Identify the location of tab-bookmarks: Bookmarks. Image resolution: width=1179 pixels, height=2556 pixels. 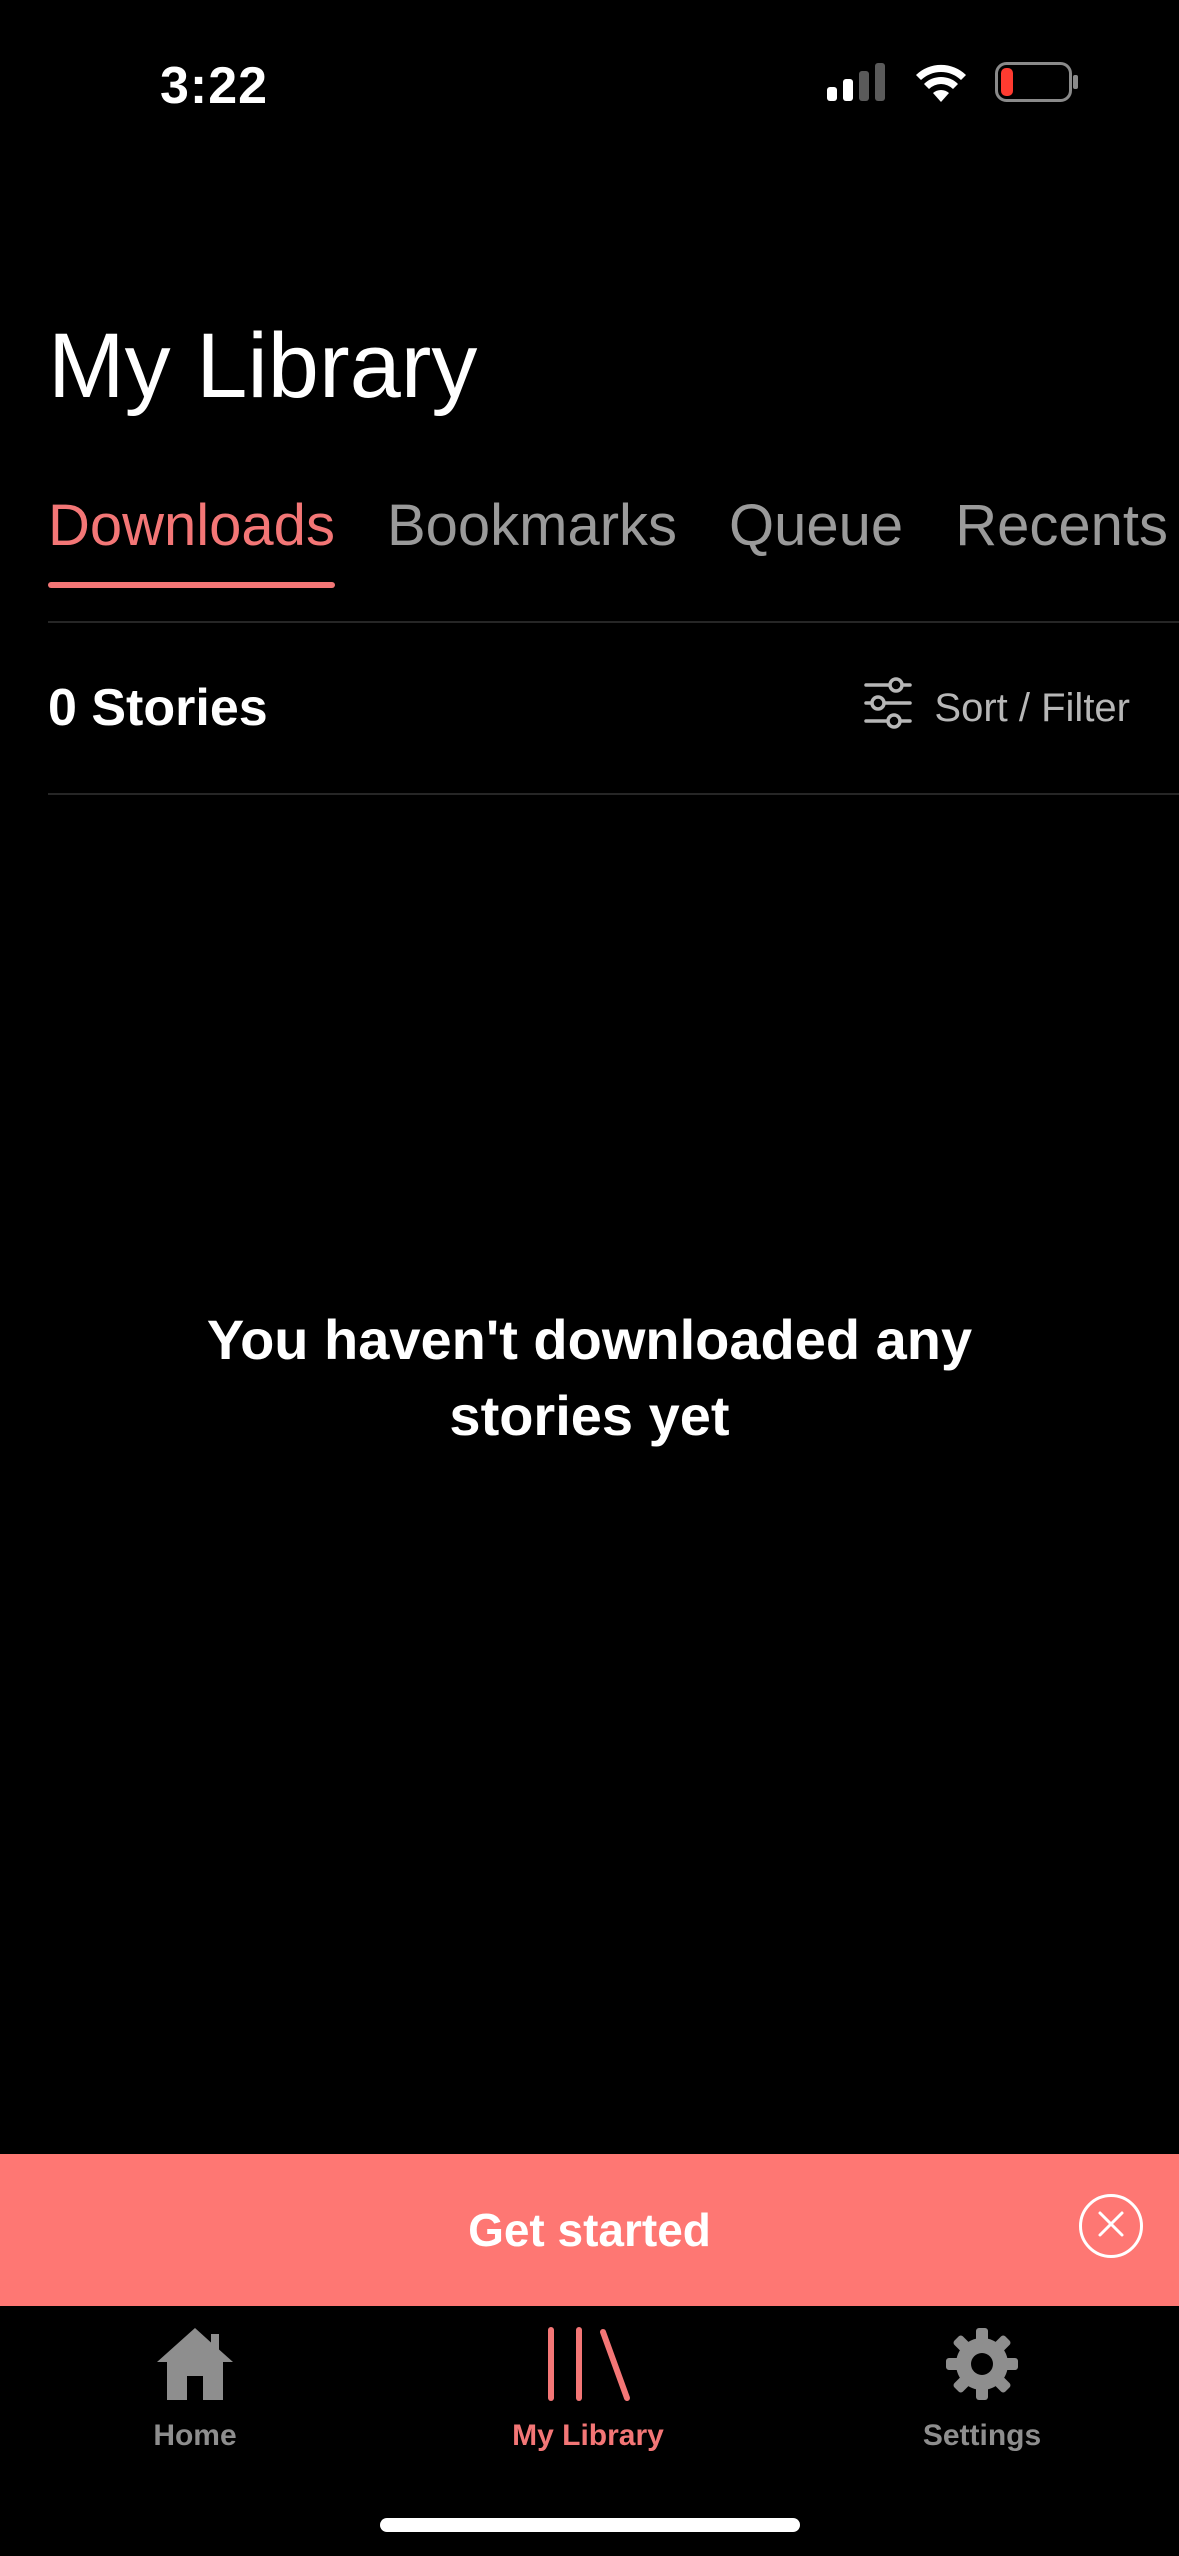
(532, 538).